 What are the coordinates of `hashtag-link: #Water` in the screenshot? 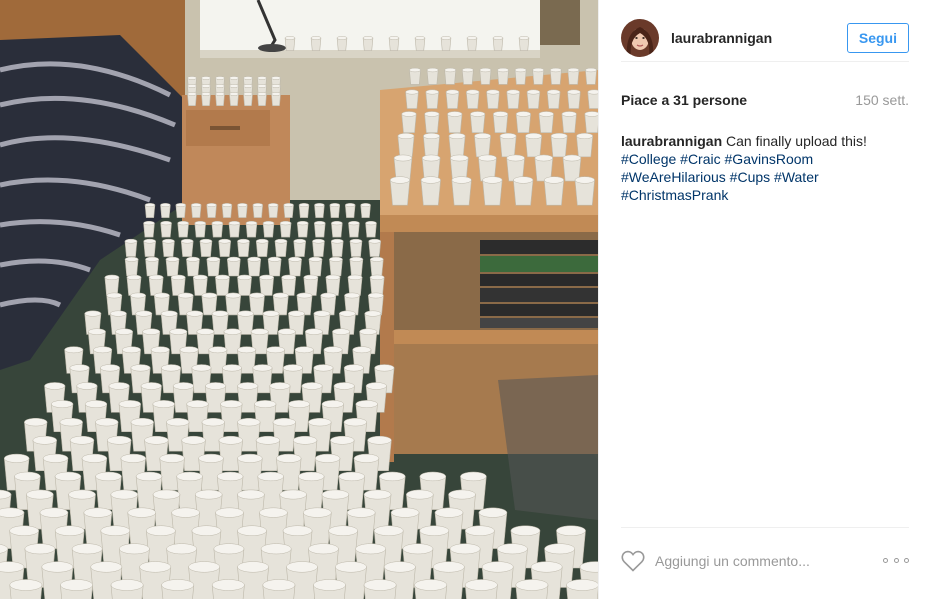 It's located at (796, 177).